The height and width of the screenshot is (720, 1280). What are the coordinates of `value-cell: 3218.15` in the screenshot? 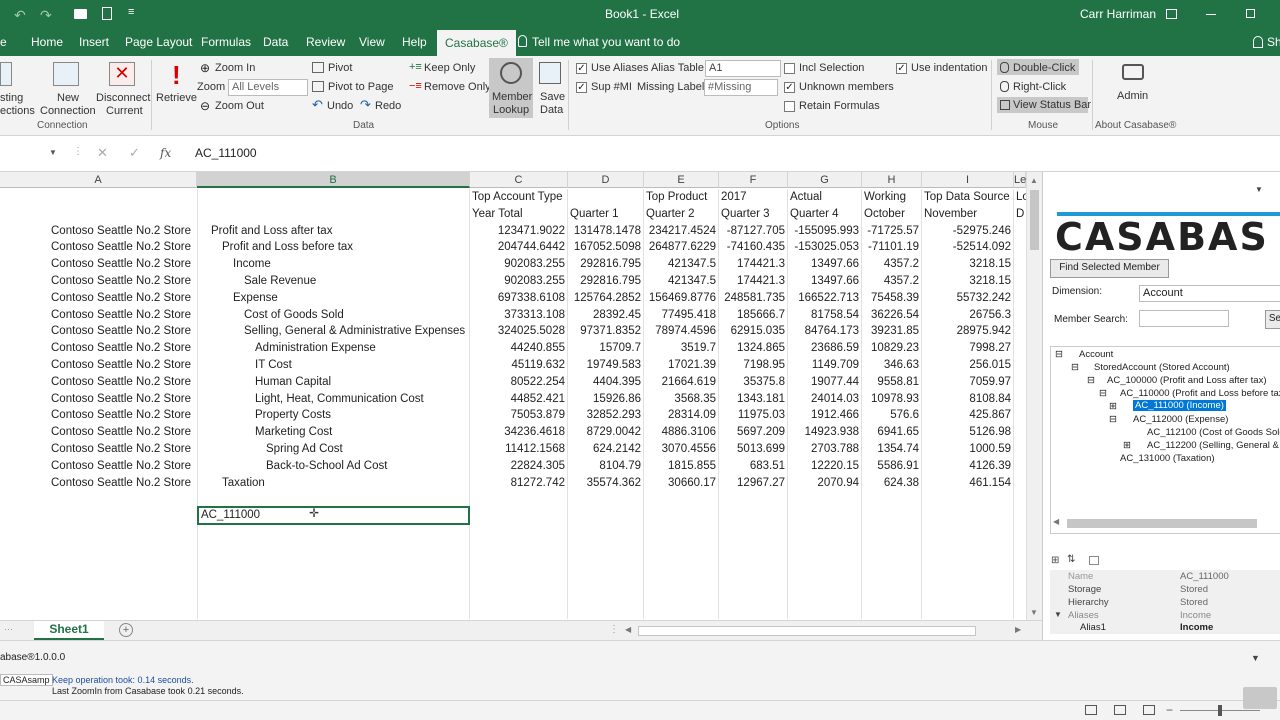 It's located at (966, 281).